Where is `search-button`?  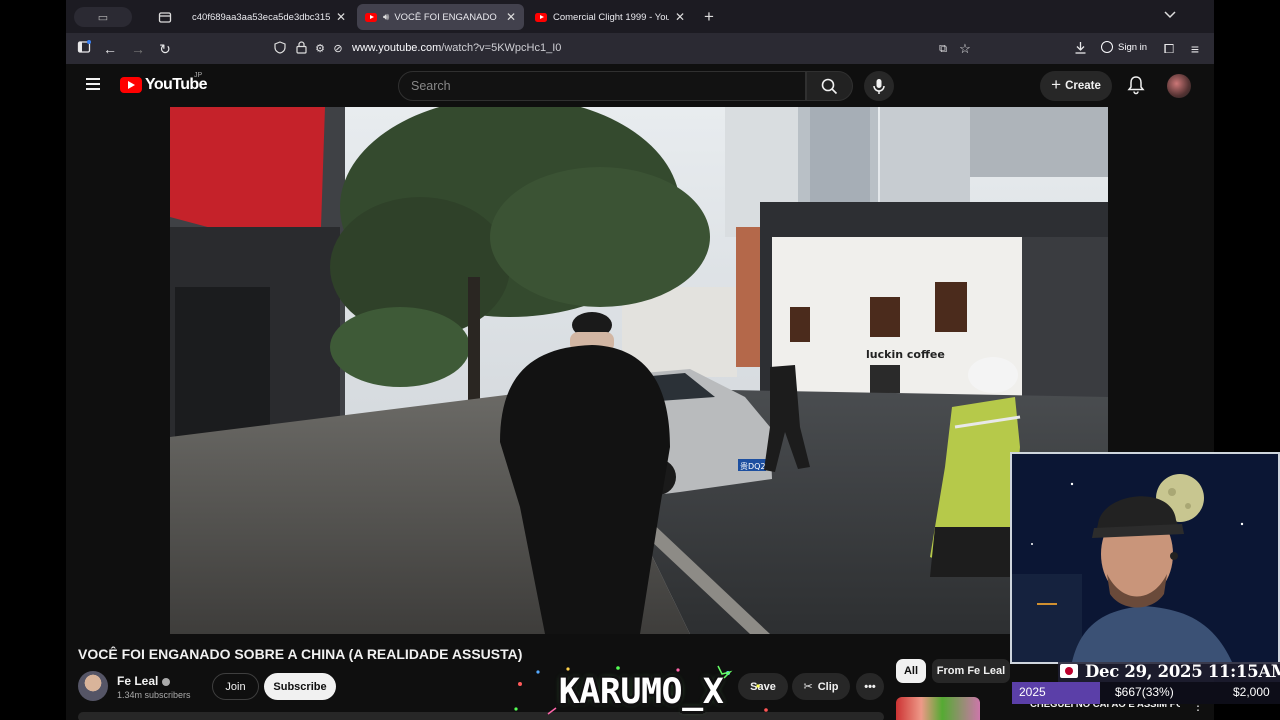
search-button is located at coordinates (829, 86).